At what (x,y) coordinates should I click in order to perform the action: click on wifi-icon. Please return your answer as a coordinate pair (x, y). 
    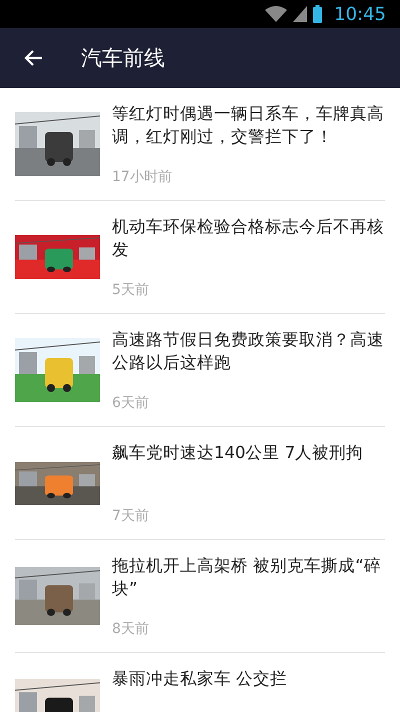
    Looking at the image, I should click on (276, 14).